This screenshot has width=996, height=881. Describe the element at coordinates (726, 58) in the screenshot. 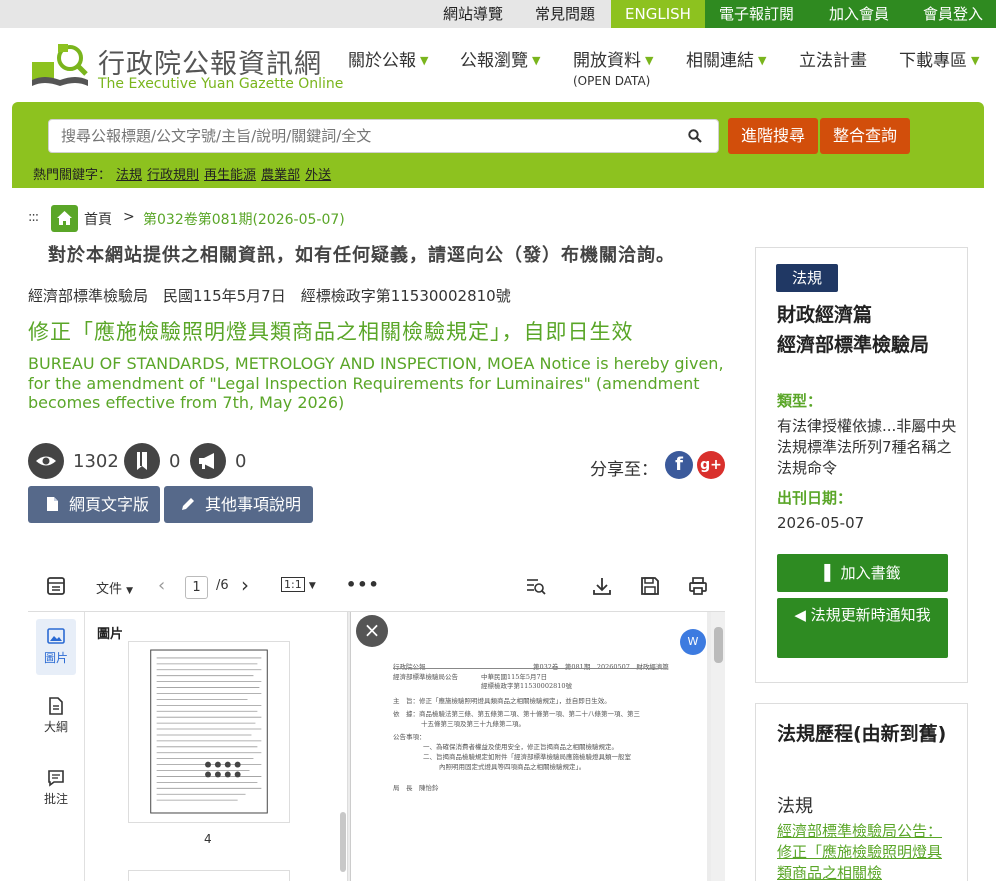

I see `nav-links: 相關連結 ▼` at that location.